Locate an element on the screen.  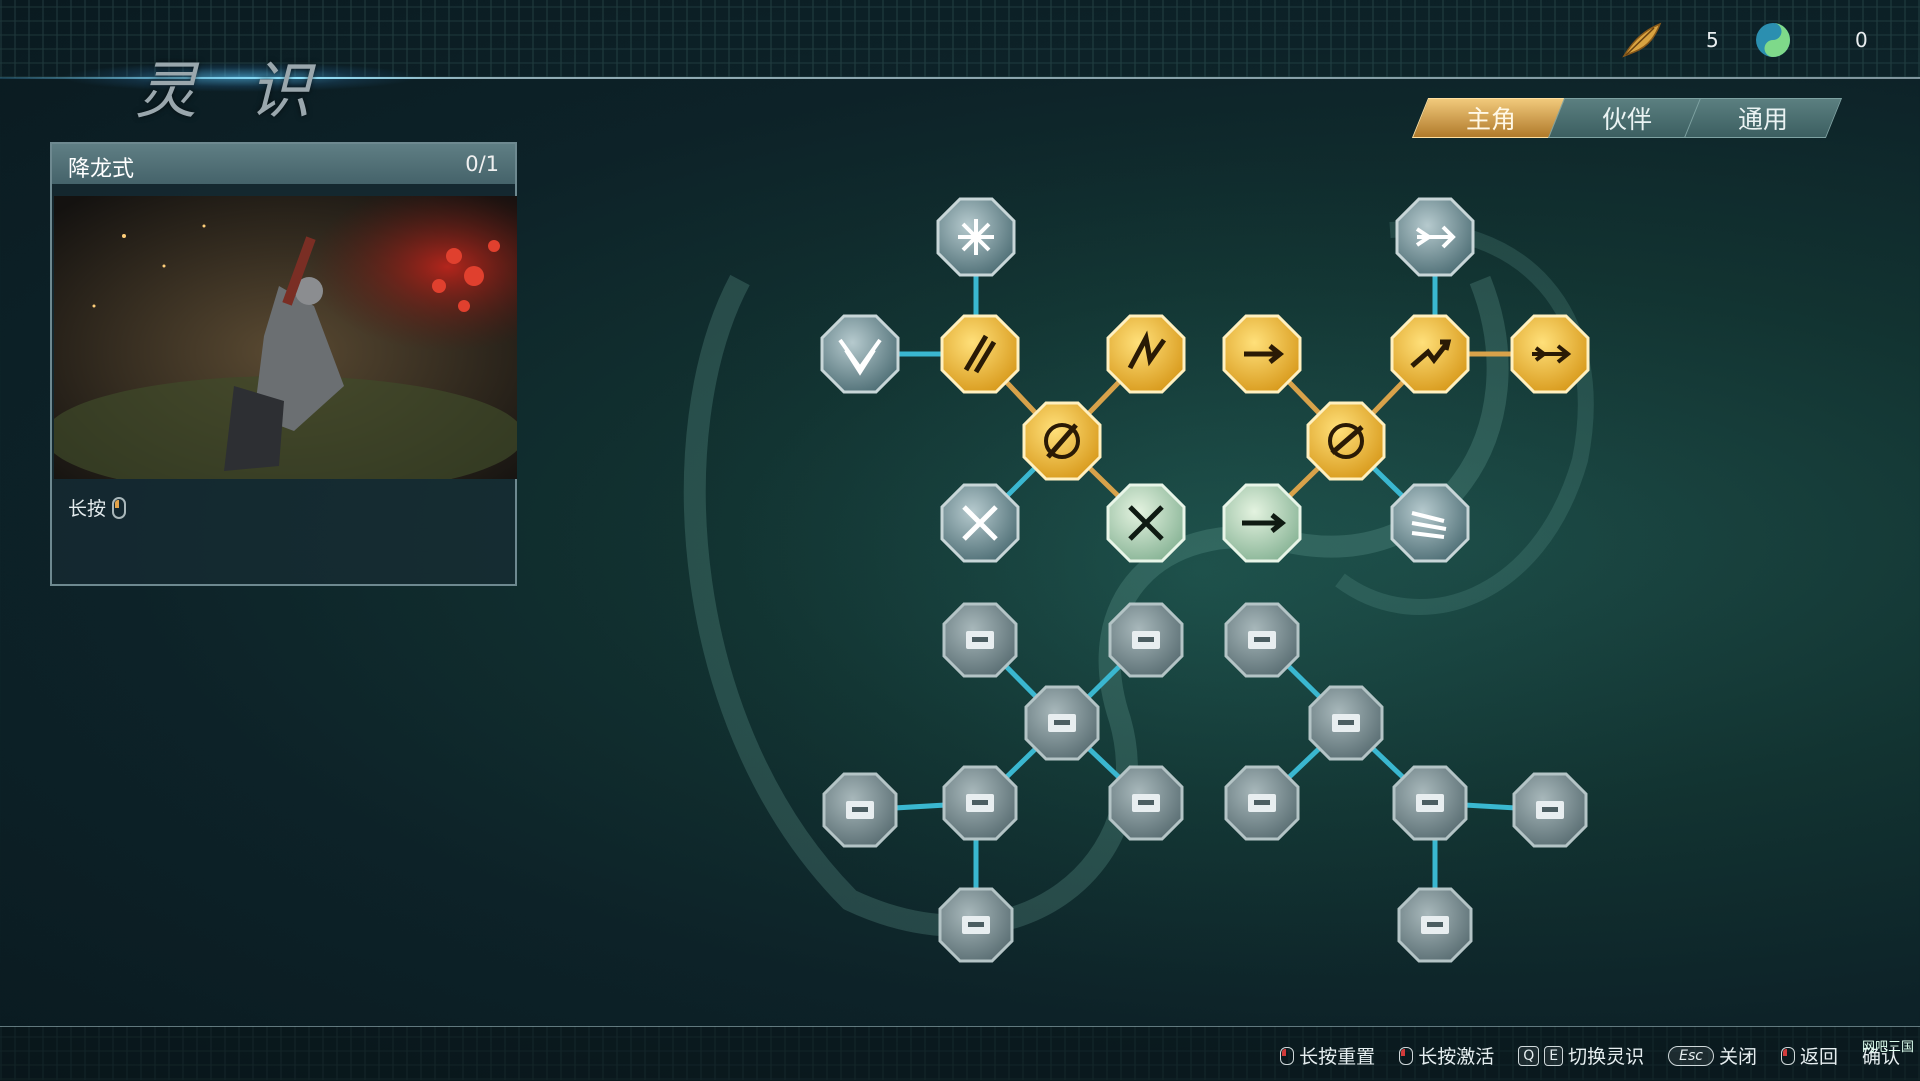
page-title: 灵 识 is located at coordinates (231, 90).